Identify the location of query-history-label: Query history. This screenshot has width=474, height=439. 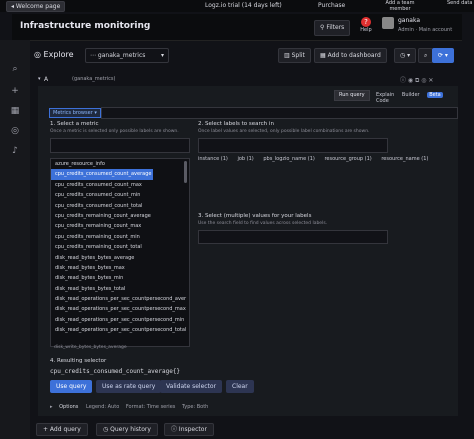
(130, 429).